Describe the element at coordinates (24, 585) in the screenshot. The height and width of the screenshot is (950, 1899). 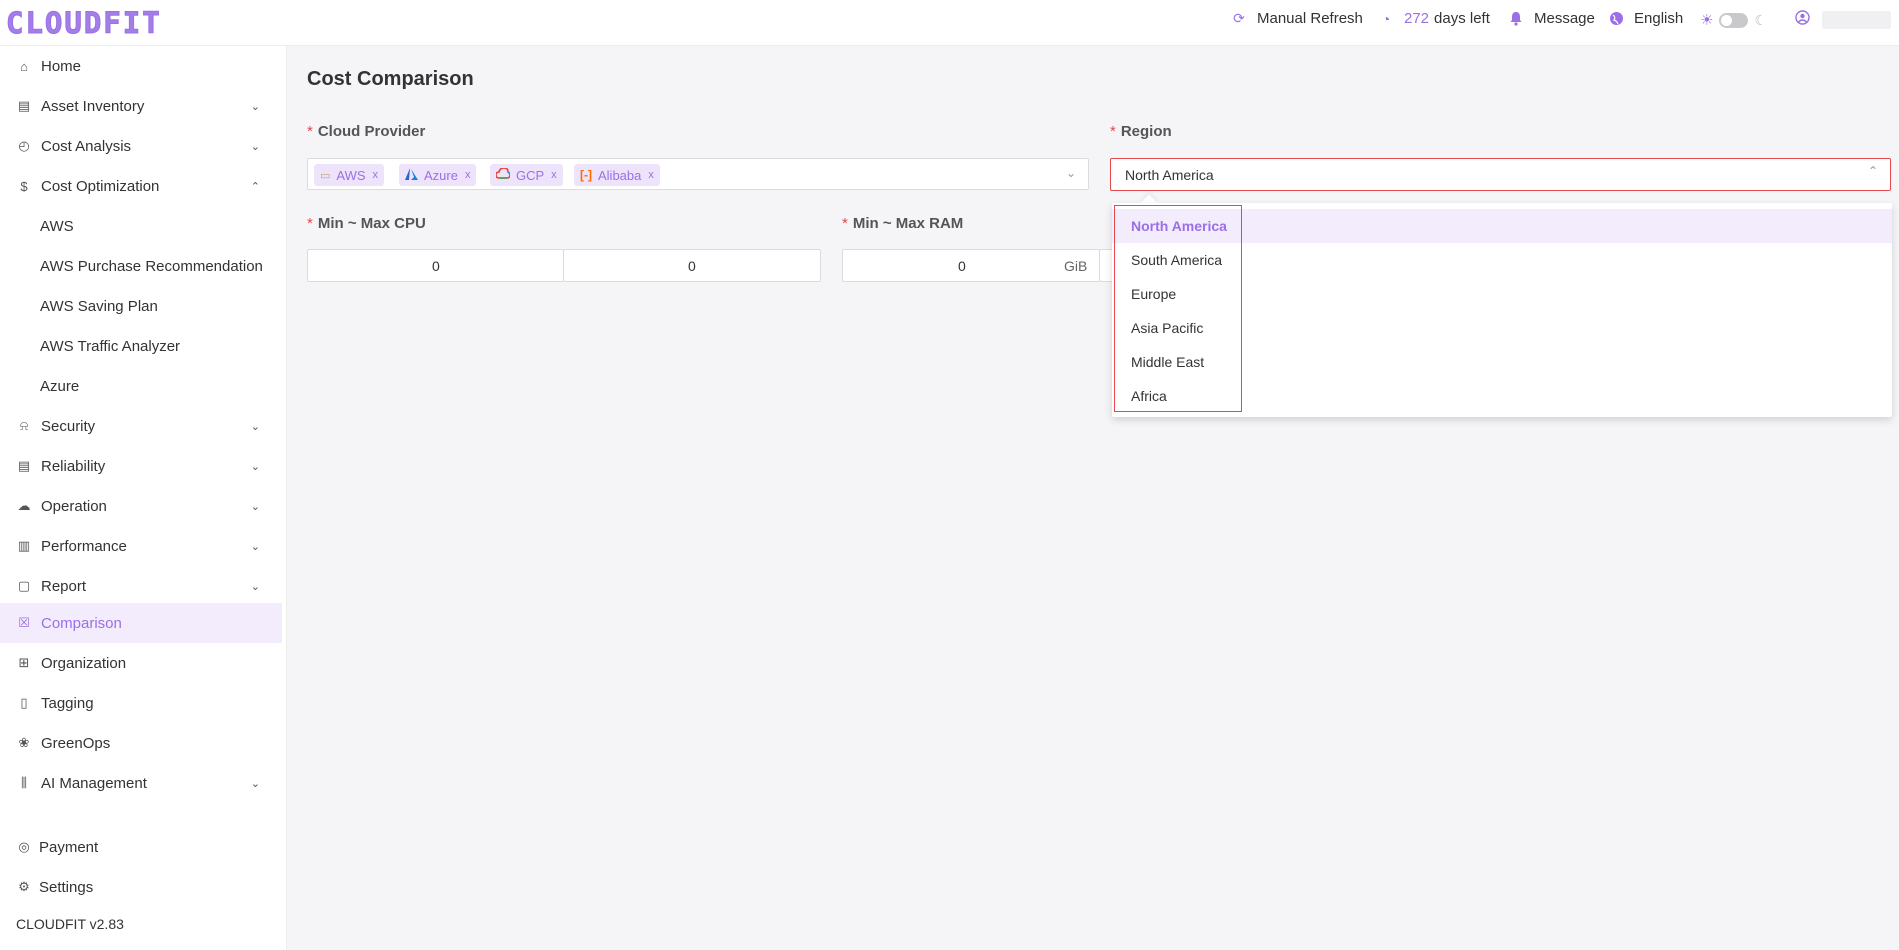
I see `report-icon: ▢` at that location.